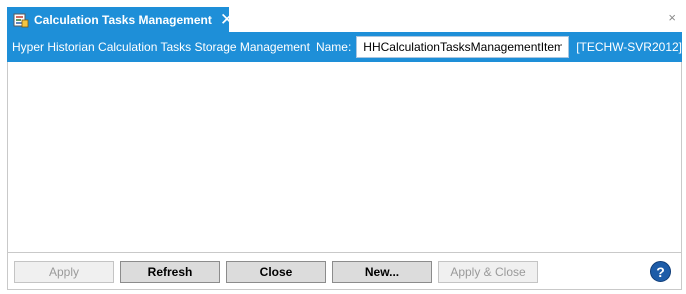 The height and width of the screenshot is (294, 686). Describe the element at coordinates (333, 47) in the screenshot. I see `name-label: Name:` at that location.